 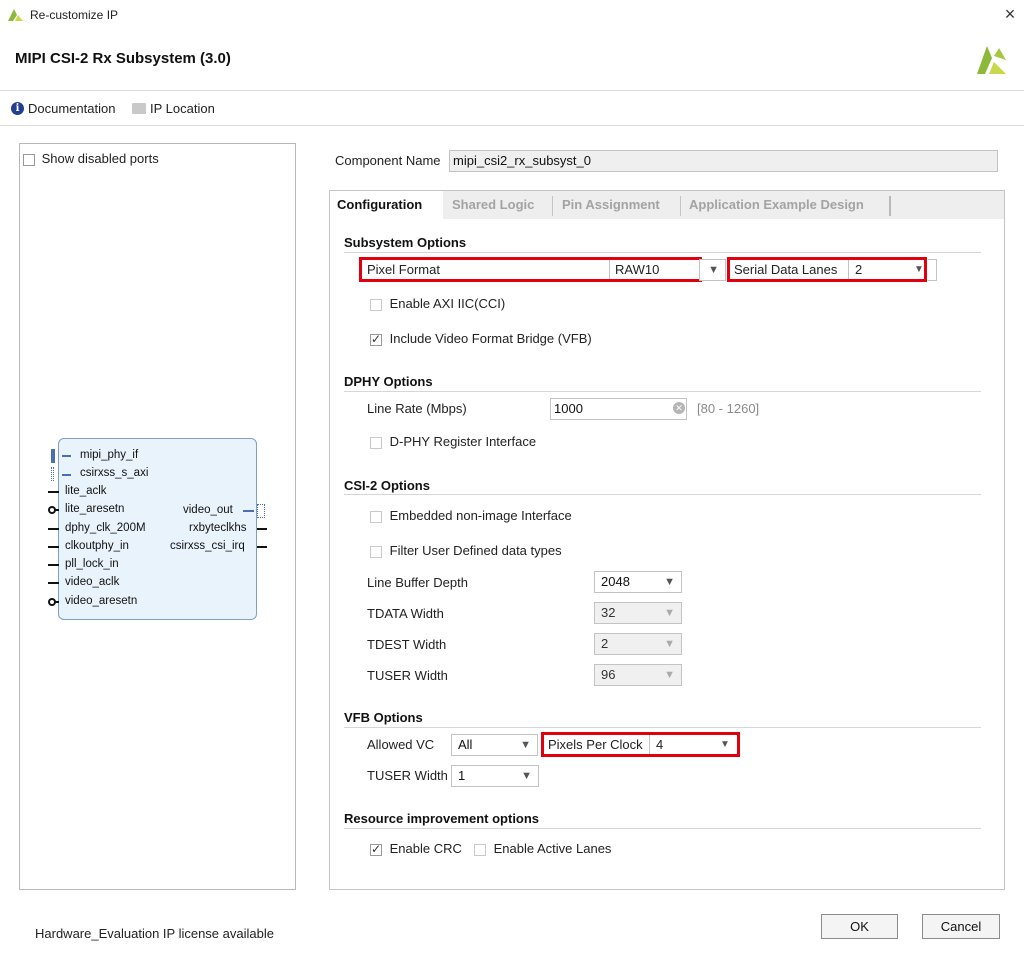 I want to click on vfb-tuser-width-label: TUSER Width, so click(x=407, y=775).